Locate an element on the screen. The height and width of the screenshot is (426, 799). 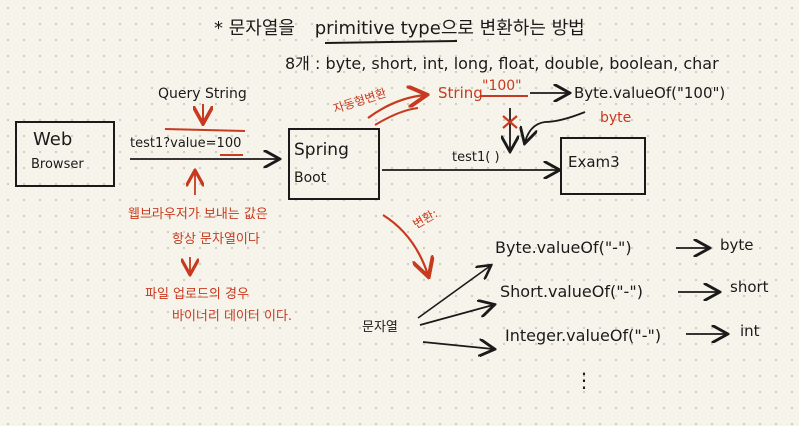
spring-boot-line2: Boot is located at coordinates (310, 178).